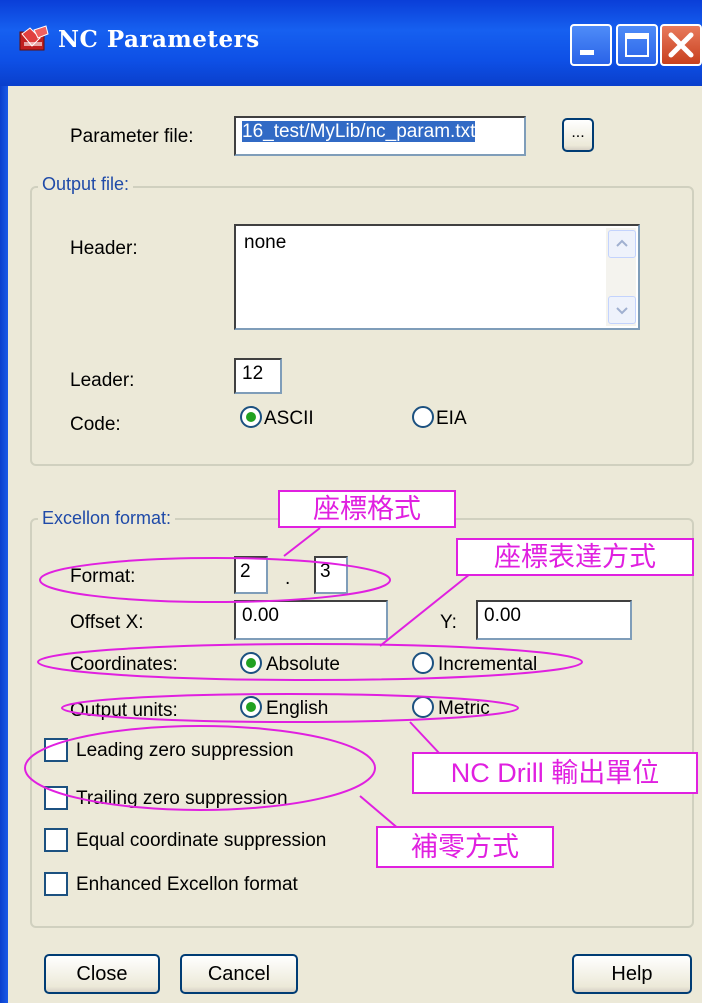  Describe the element at coordinates (555, 773) in the screenshot. I see `output-units-annotation: NC Drill 輸出單位` at that location.